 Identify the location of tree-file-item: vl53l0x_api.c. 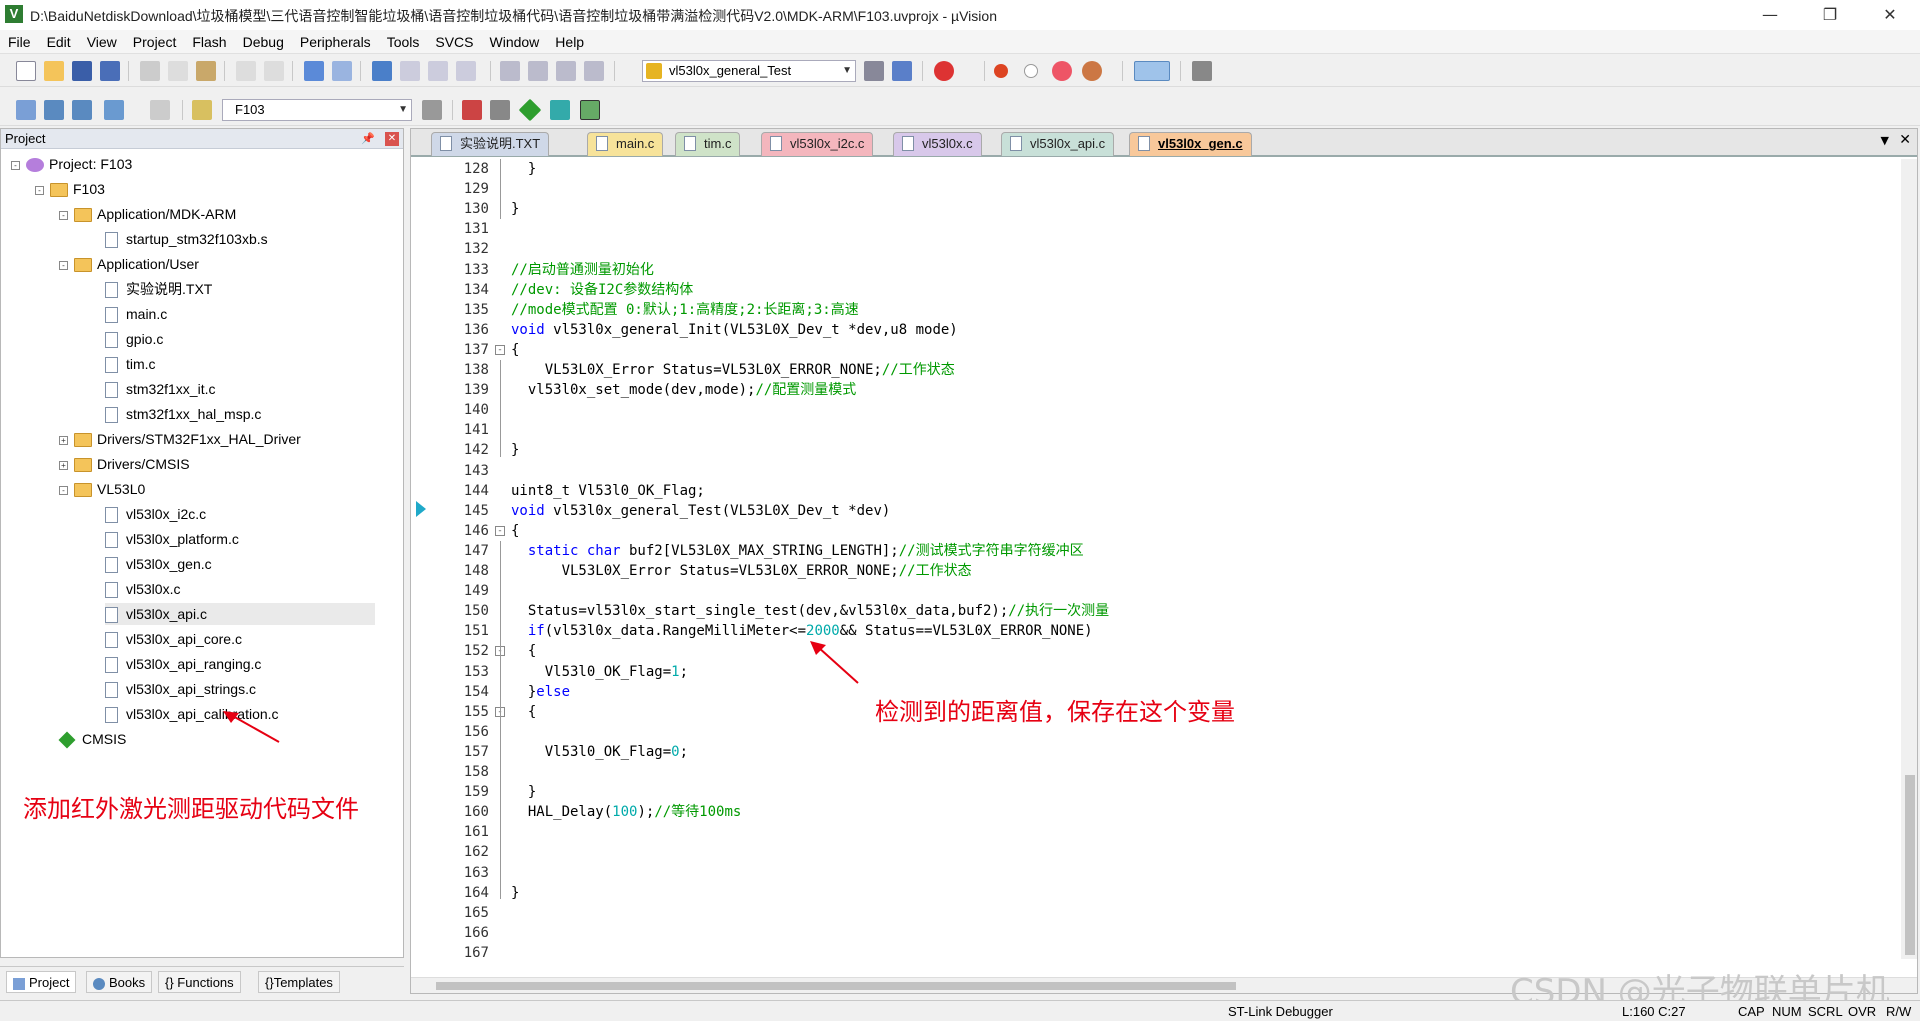
(240, 614).